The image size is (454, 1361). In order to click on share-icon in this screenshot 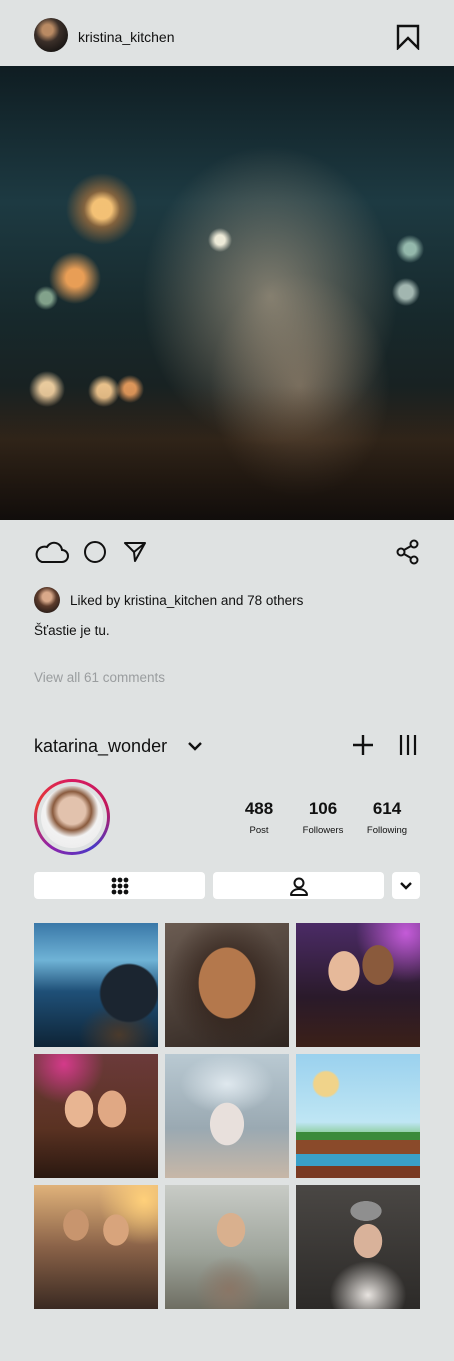, I will do `click(408, 552)`.